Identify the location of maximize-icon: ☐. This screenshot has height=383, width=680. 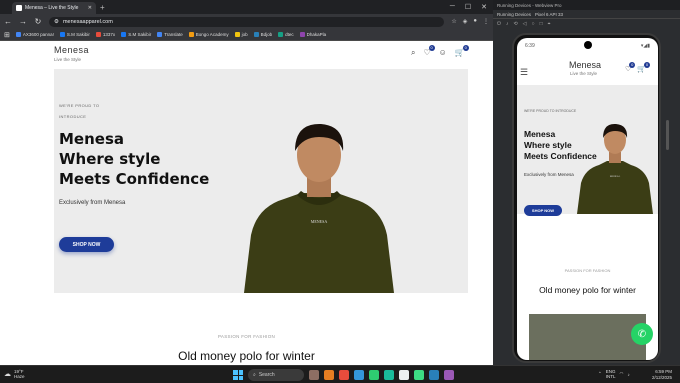
(468, 7).